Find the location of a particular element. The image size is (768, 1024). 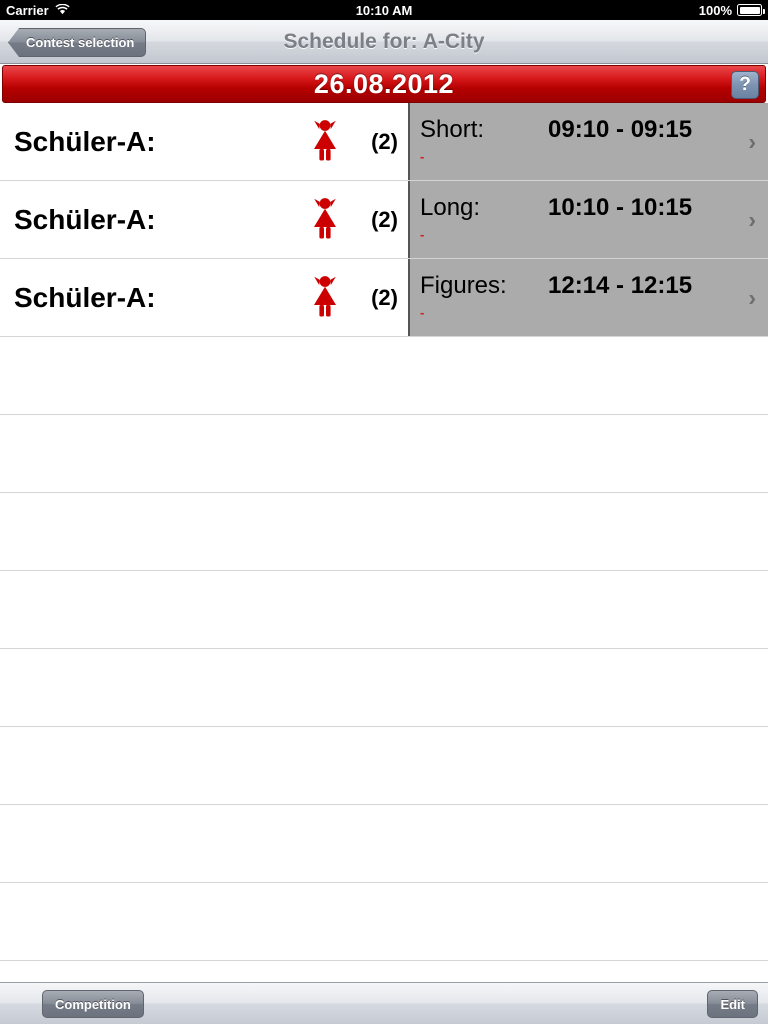

status-bar: Carrier 10:10 AM 100% is located at coordinates (384, 10).